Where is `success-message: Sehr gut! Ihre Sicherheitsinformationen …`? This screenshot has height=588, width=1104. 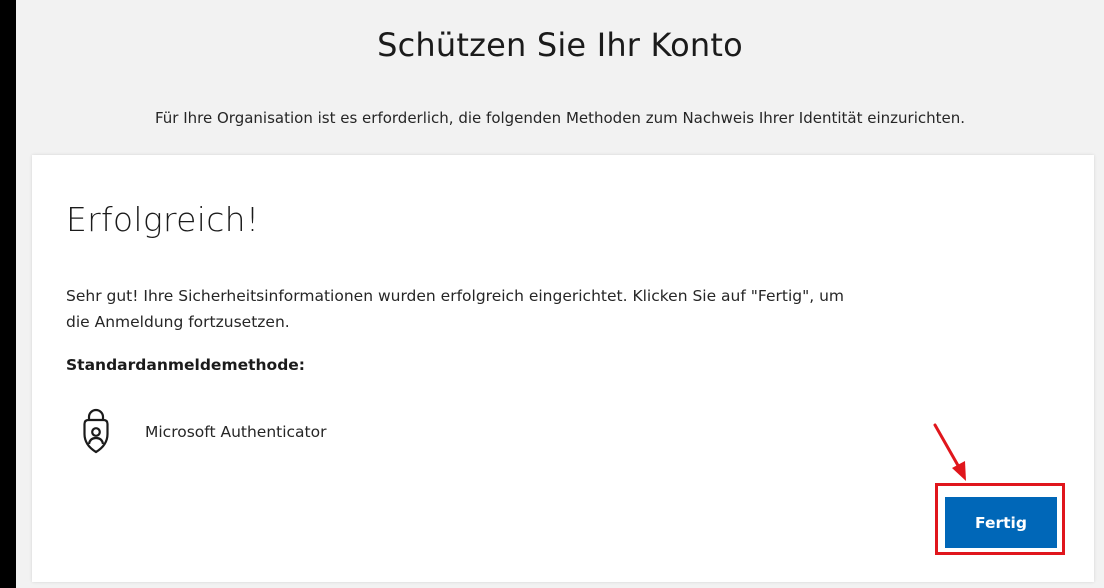
success-message: Sehr gut! Ihre Sicherheitsinformationen … is located at coordinates (455, 309).